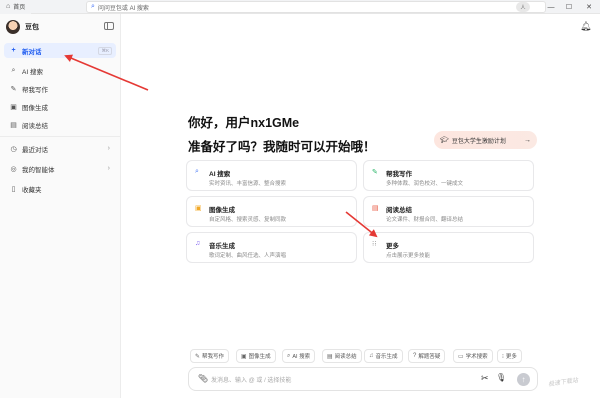 The image size is (600, 398). I want to click on card-subtitle: 论文课件、财报合同、翻译总结, so click(425, 220).